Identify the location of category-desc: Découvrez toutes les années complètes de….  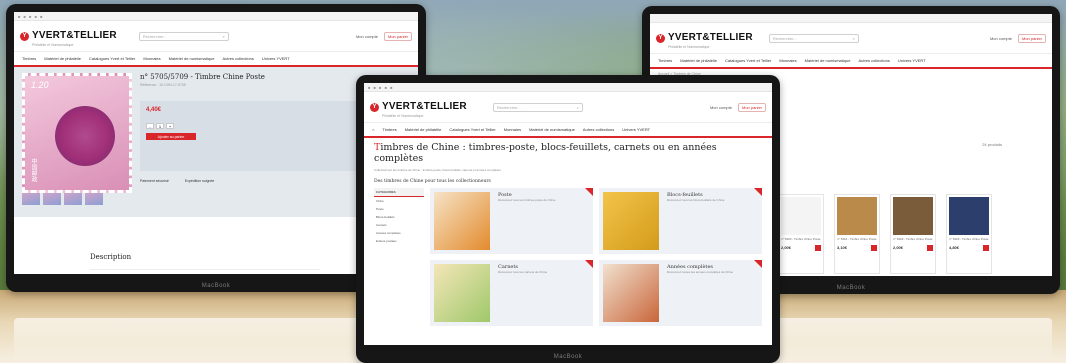
(700, 272).